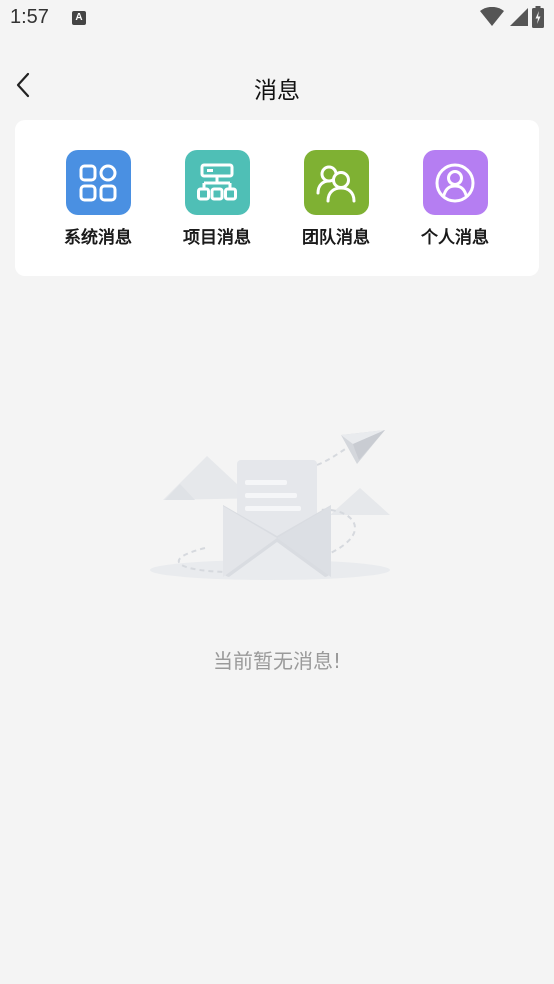  I want to click on empty-state-message: 当前暂无消息!, so click(277, 661).